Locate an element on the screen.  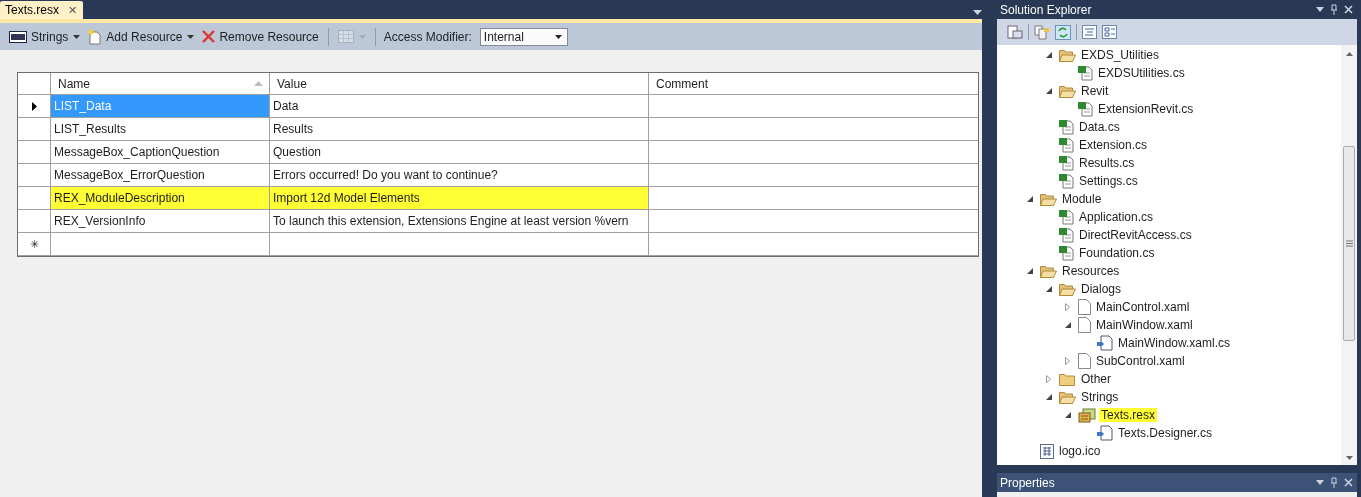
tree-item: DirectRevitAccess.cs is located at coordinates (1135, 235).